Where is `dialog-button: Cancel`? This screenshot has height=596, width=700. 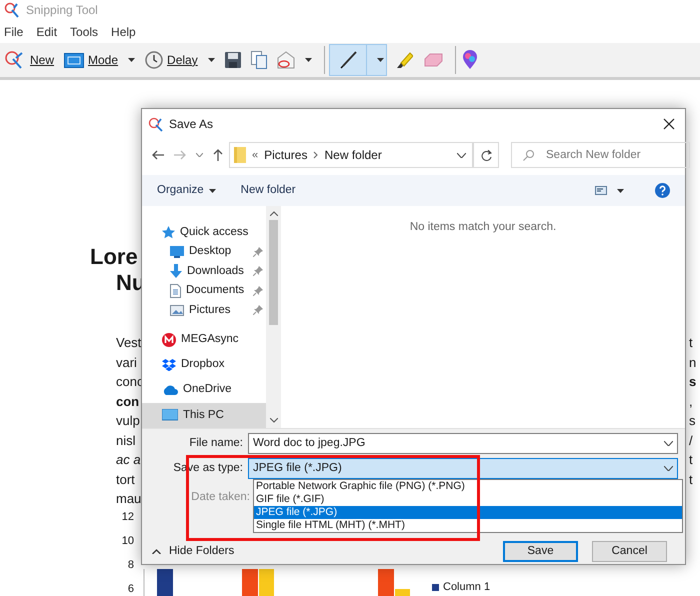
dialog-button: Cancel is located at coordinates (629, 551).